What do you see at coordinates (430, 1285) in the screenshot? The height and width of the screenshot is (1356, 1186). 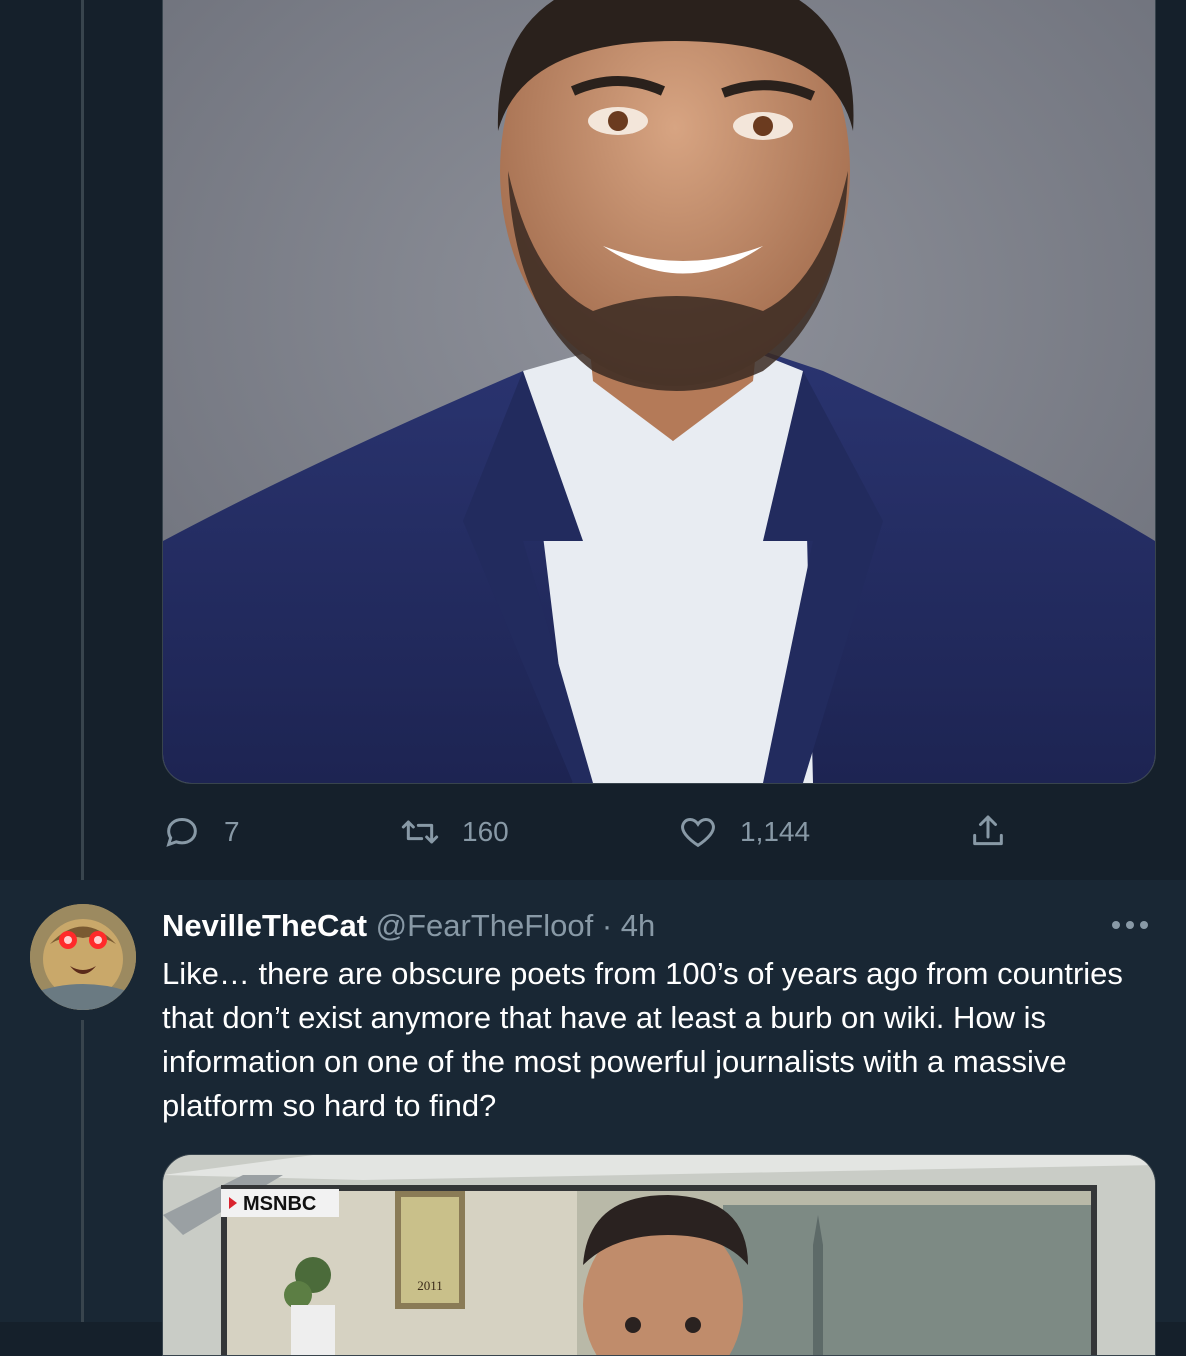 I see `poster-year: 2011` at bounding box center [430, 1285].